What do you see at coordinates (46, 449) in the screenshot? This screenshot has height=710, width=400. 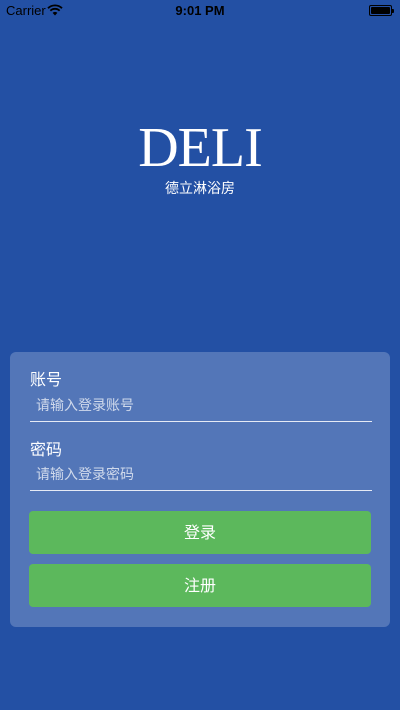 I see `password-label: 密码` at bounding box center [46, 449].